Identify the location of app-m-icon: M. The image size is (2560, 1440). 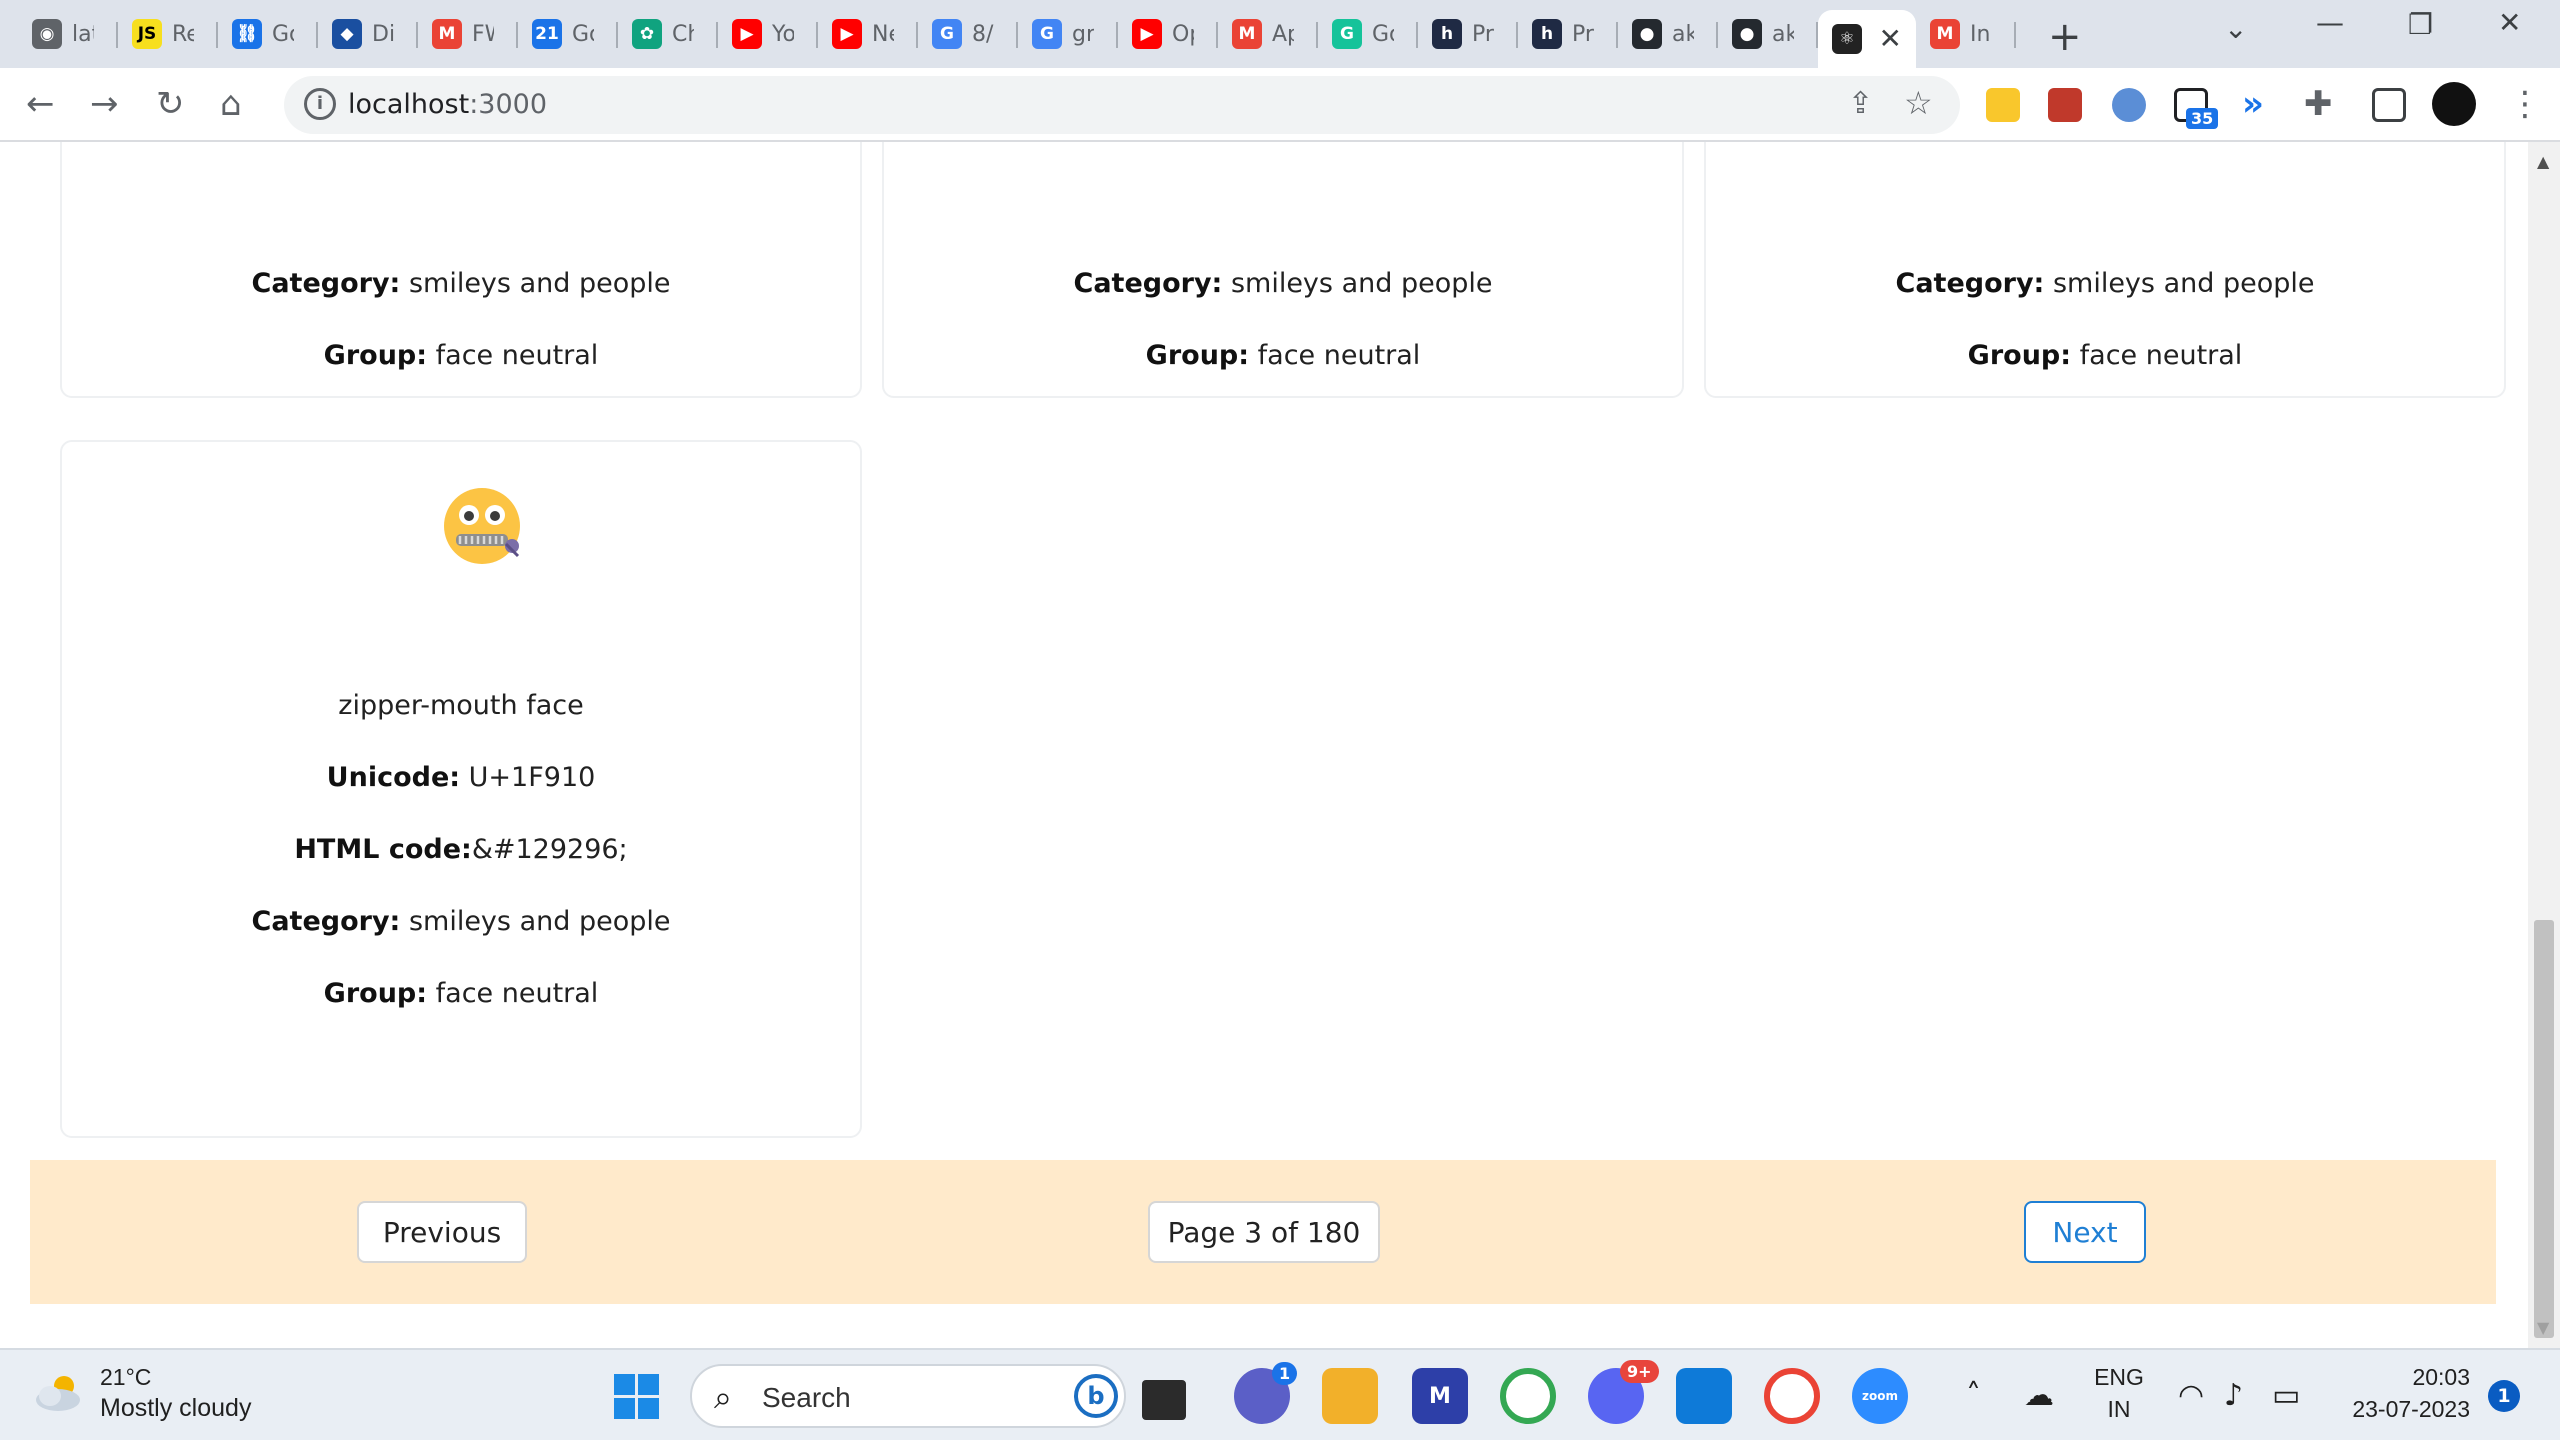
(1440, 1396).